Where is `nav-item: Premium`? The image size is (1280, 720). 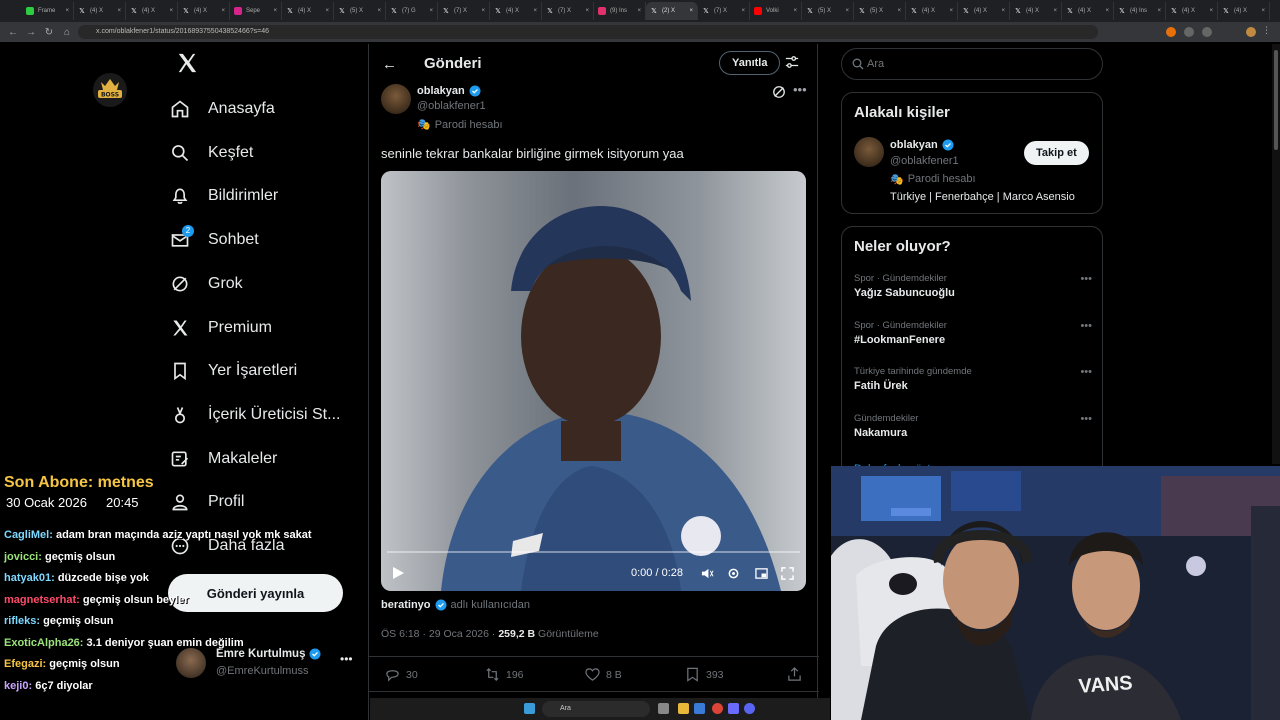 nav-item: Premium is located at coordinates (265, 328).